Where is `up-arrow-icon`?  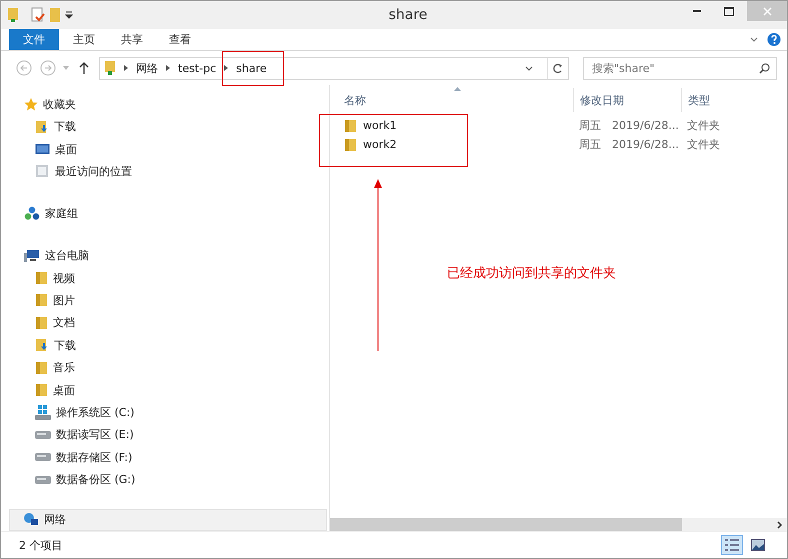 up-arrow-icon is located at coordinates (84, 68).